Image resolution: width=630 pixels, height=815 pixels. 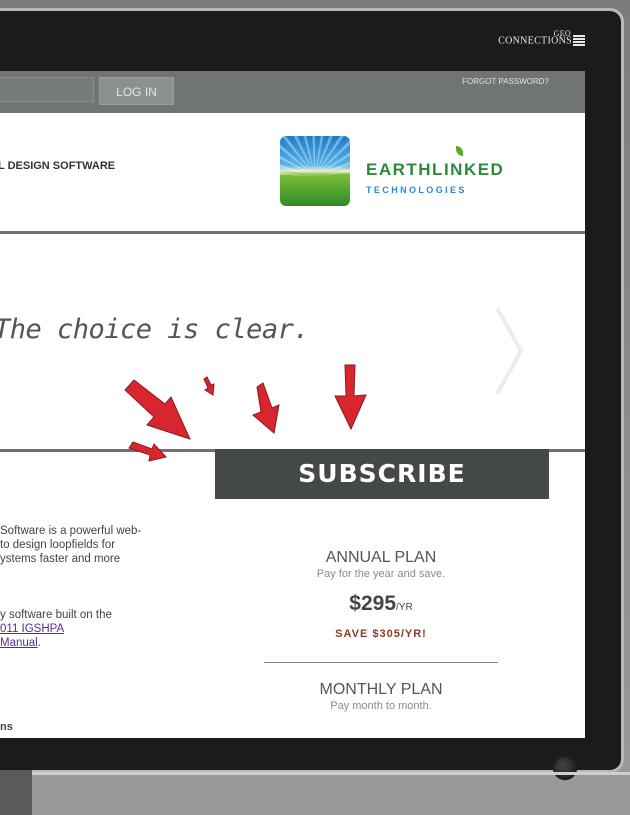 I want to click on annual-price-value: $295, so click(x=373, y=603).